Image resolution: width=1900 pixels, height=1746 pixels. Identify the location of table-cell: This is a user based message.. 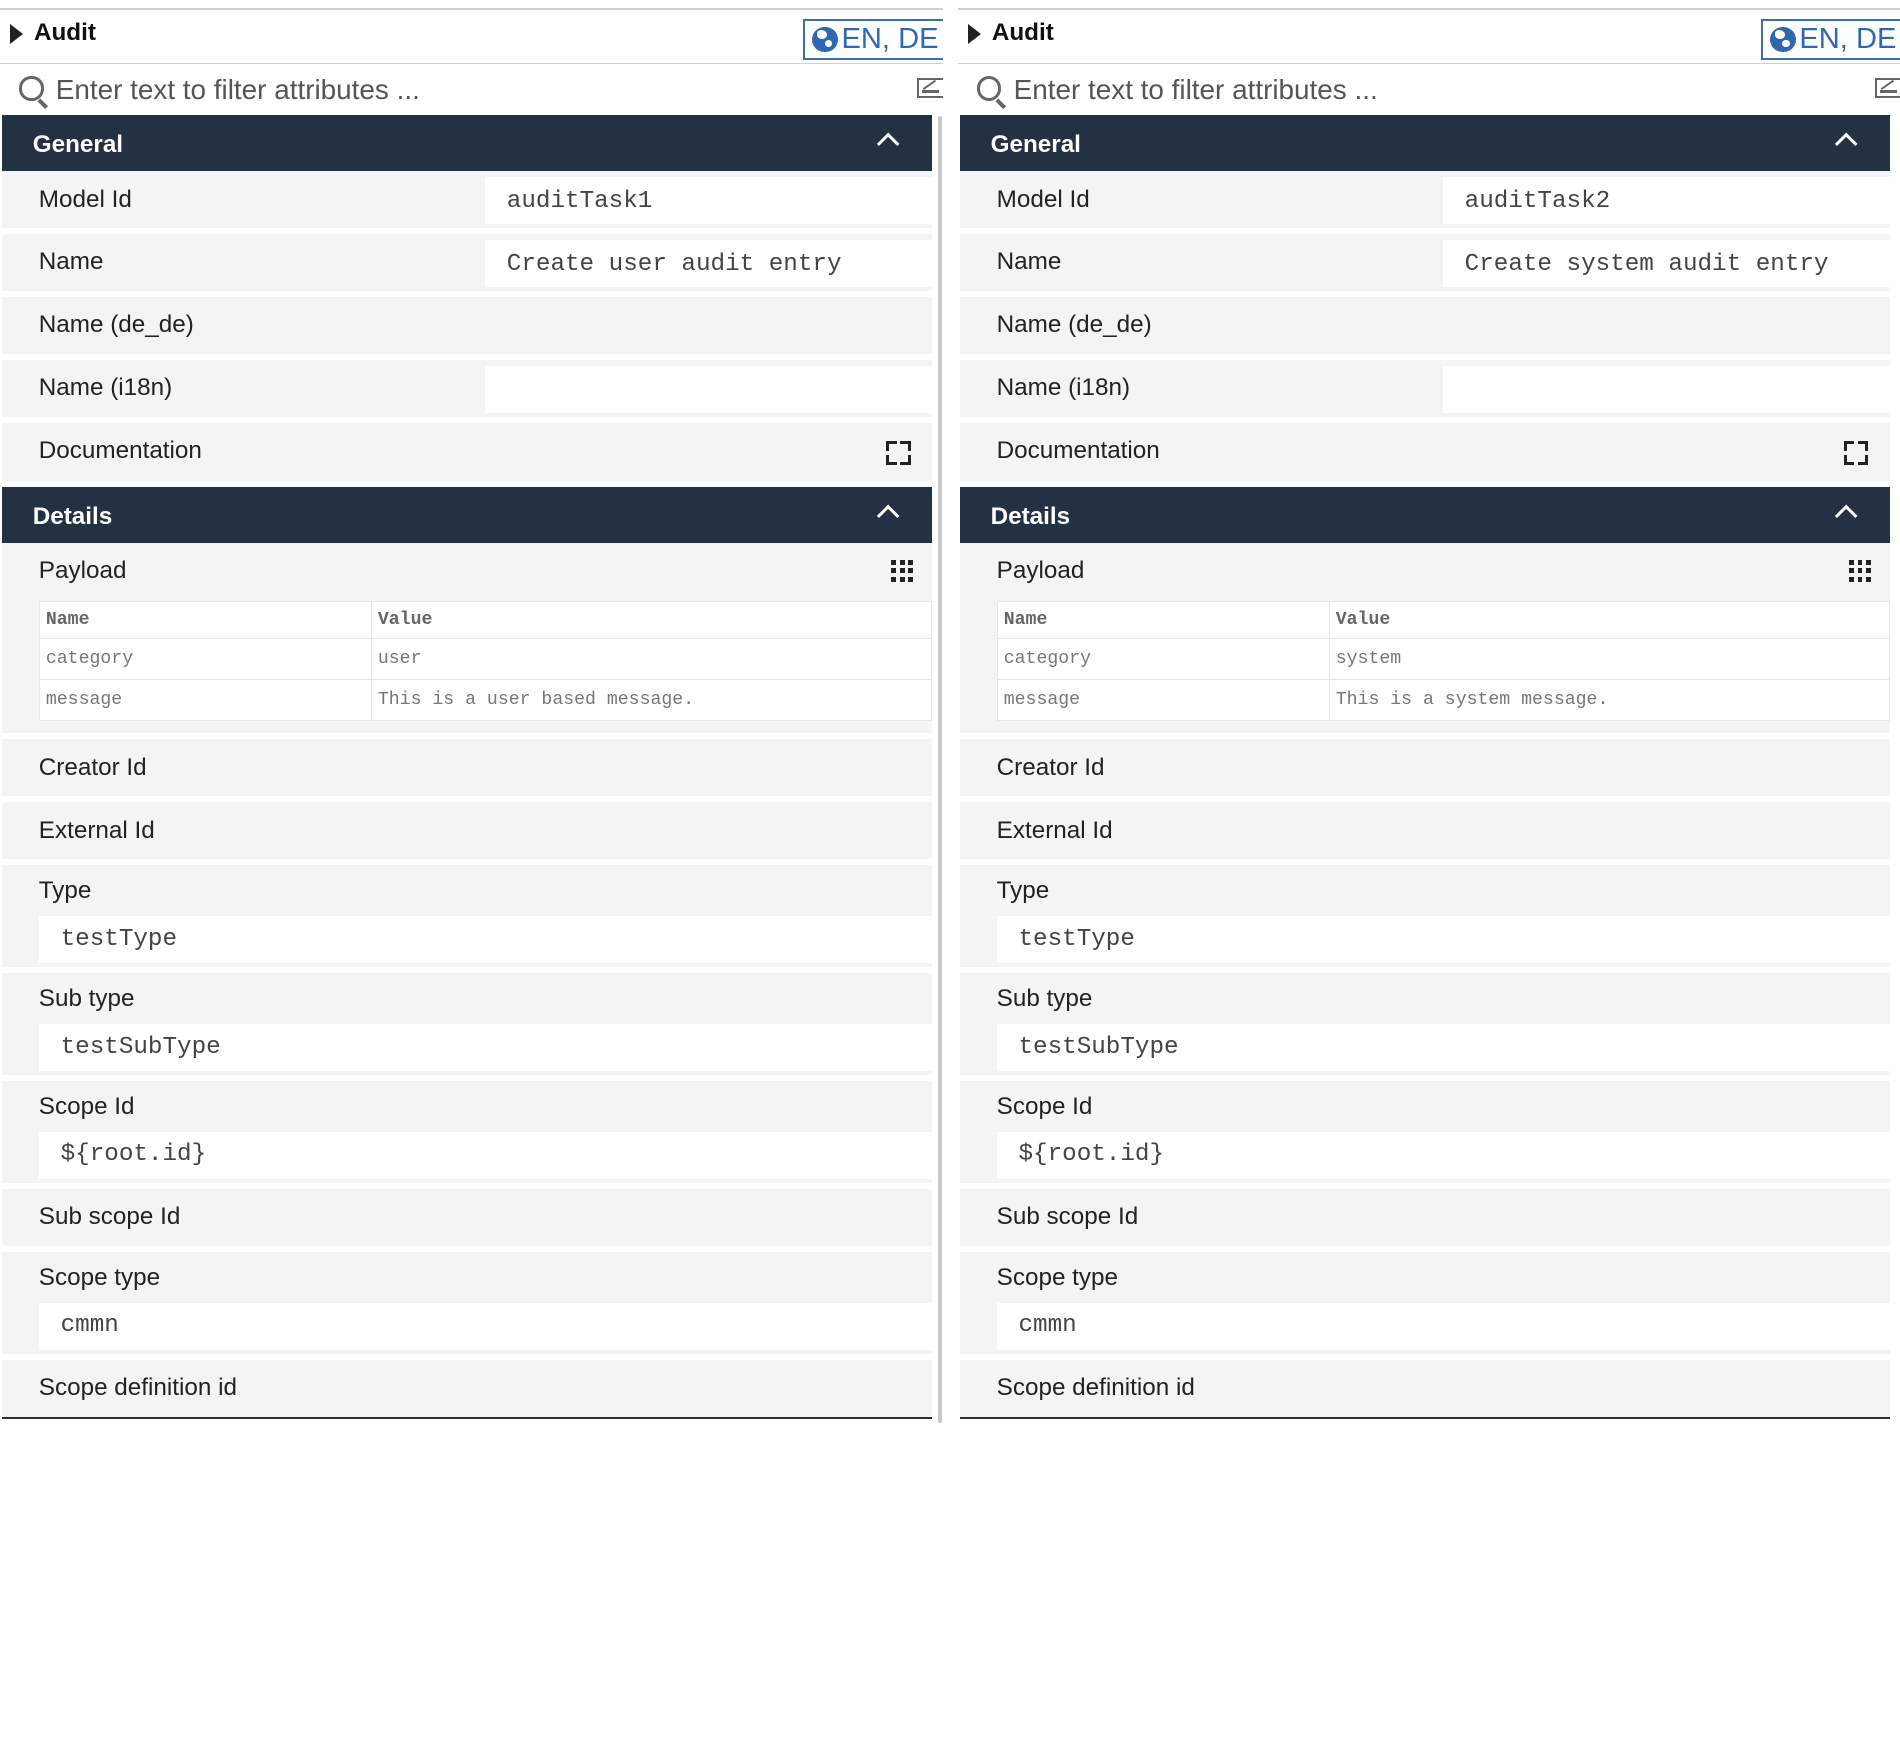
(651, 700).